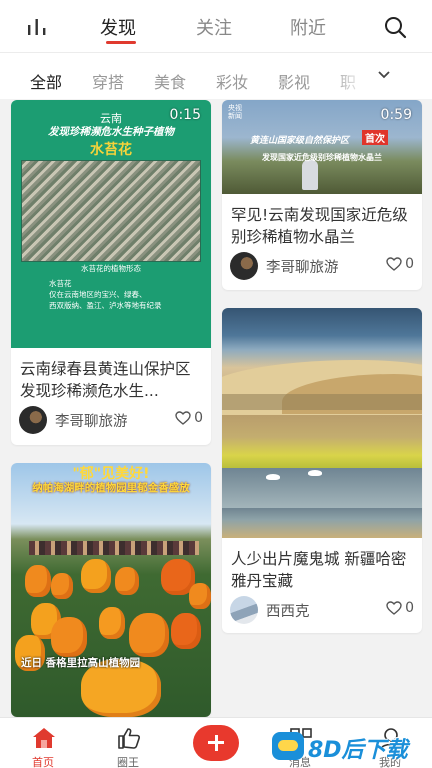  I want to click on lake, so click(322, 488).